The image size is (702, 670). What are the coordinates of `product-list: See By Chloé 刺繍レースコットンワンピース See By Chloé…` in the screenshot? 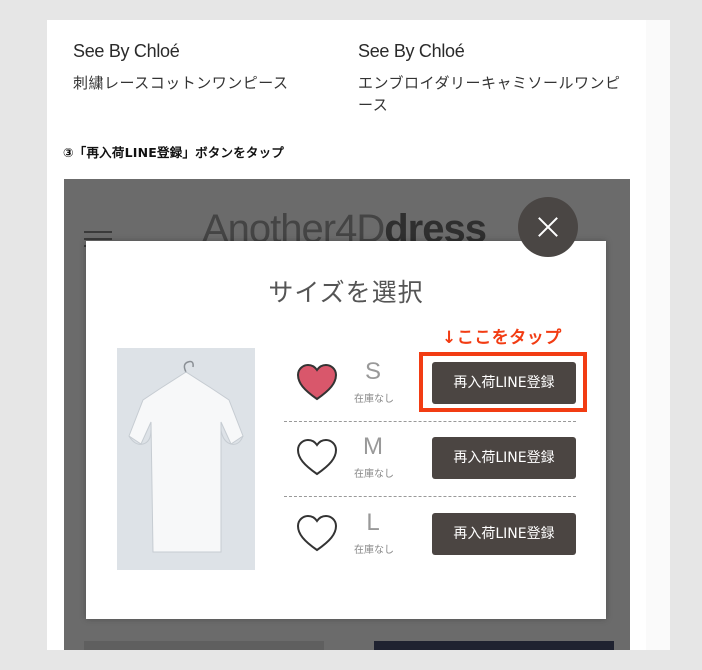 It's located at (346, 75).